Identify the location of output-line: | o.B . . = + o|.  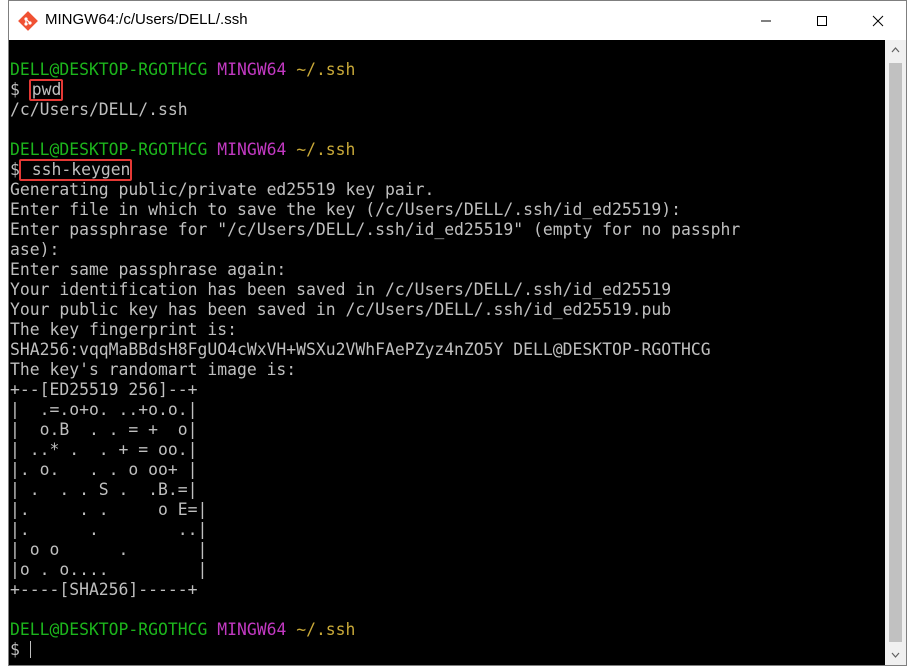
(104, 429).